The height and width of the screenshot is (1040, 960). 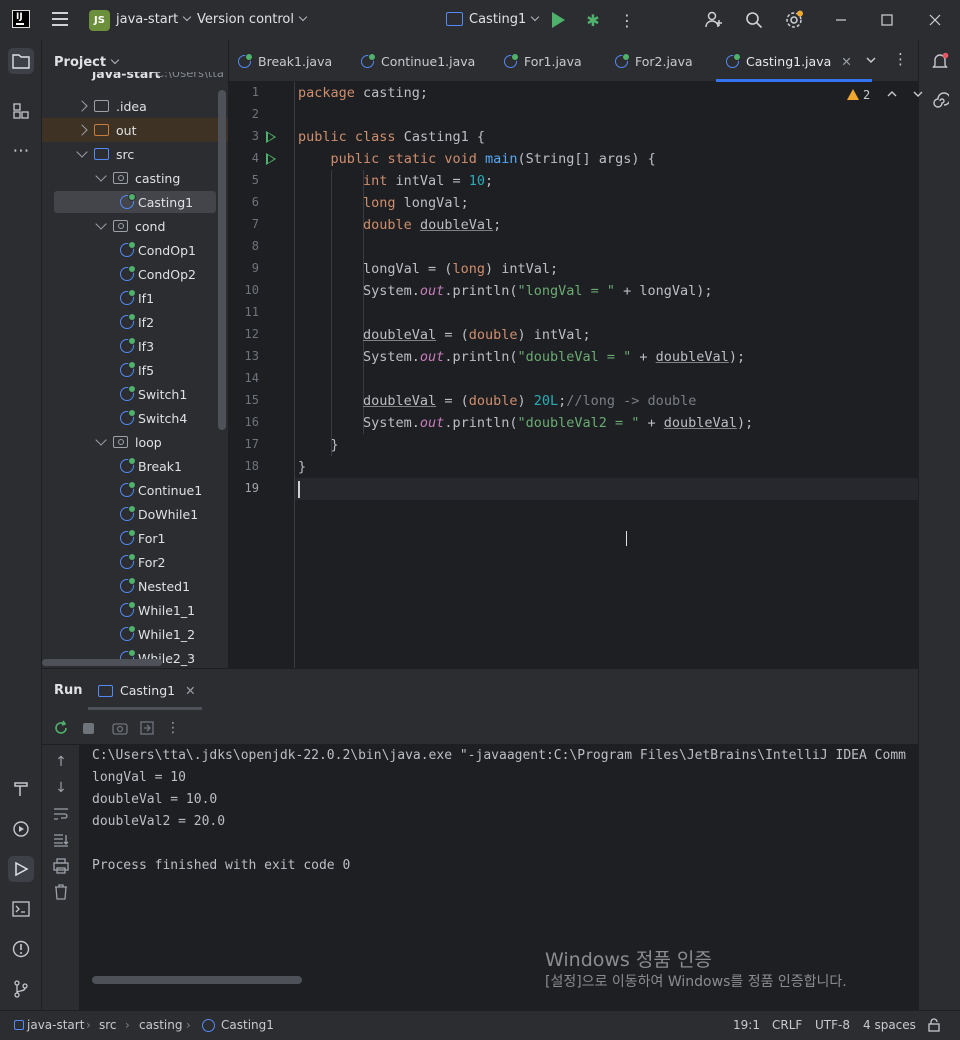 What do you see at coordinates (251, 19) in the screenshot?
I see `version-control-menu: Version control` at bounding box center [251, 19].